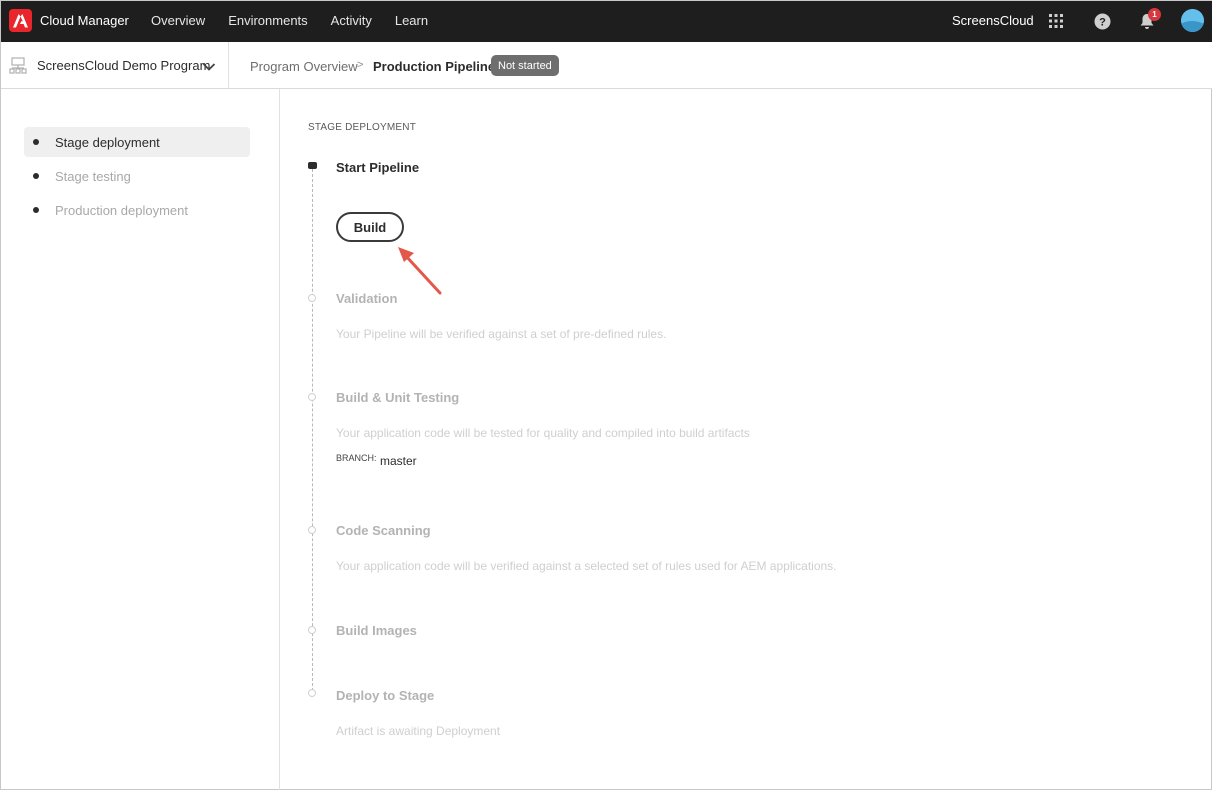 This screenshot has height=790, width=1212. What do you see at coordinates (123, 65) in the screenshot?
I see `program-selector: ScreensCloud Demo Program` at bounding box center [123, 65].